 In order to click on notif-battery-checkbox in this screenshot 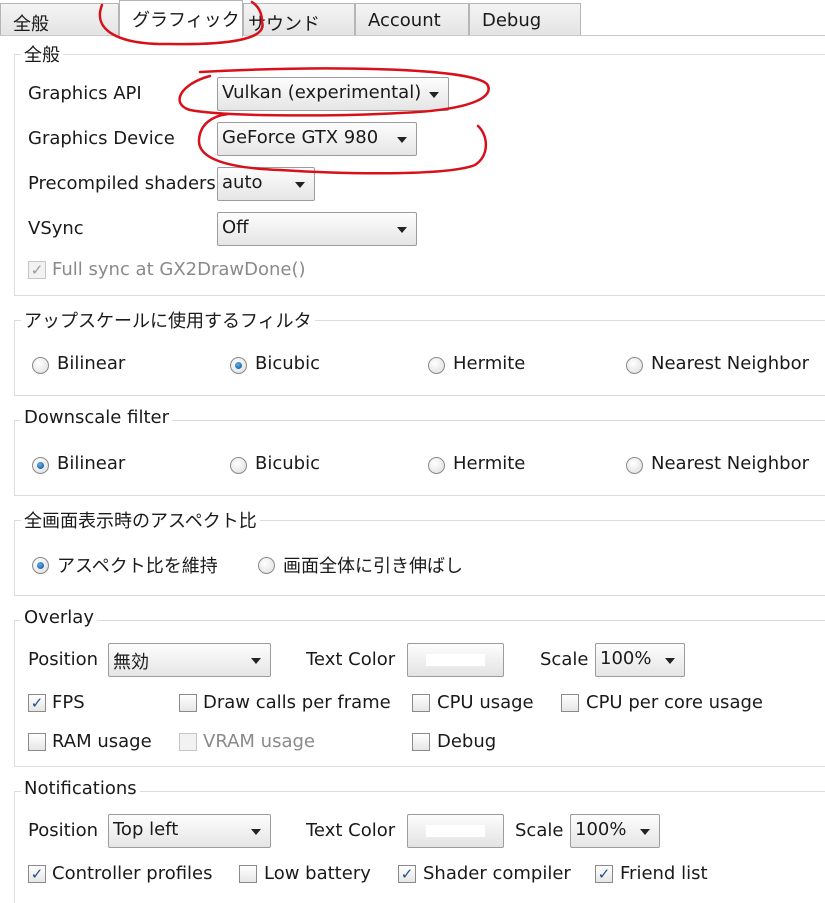, I will do `click(248, 874)`.